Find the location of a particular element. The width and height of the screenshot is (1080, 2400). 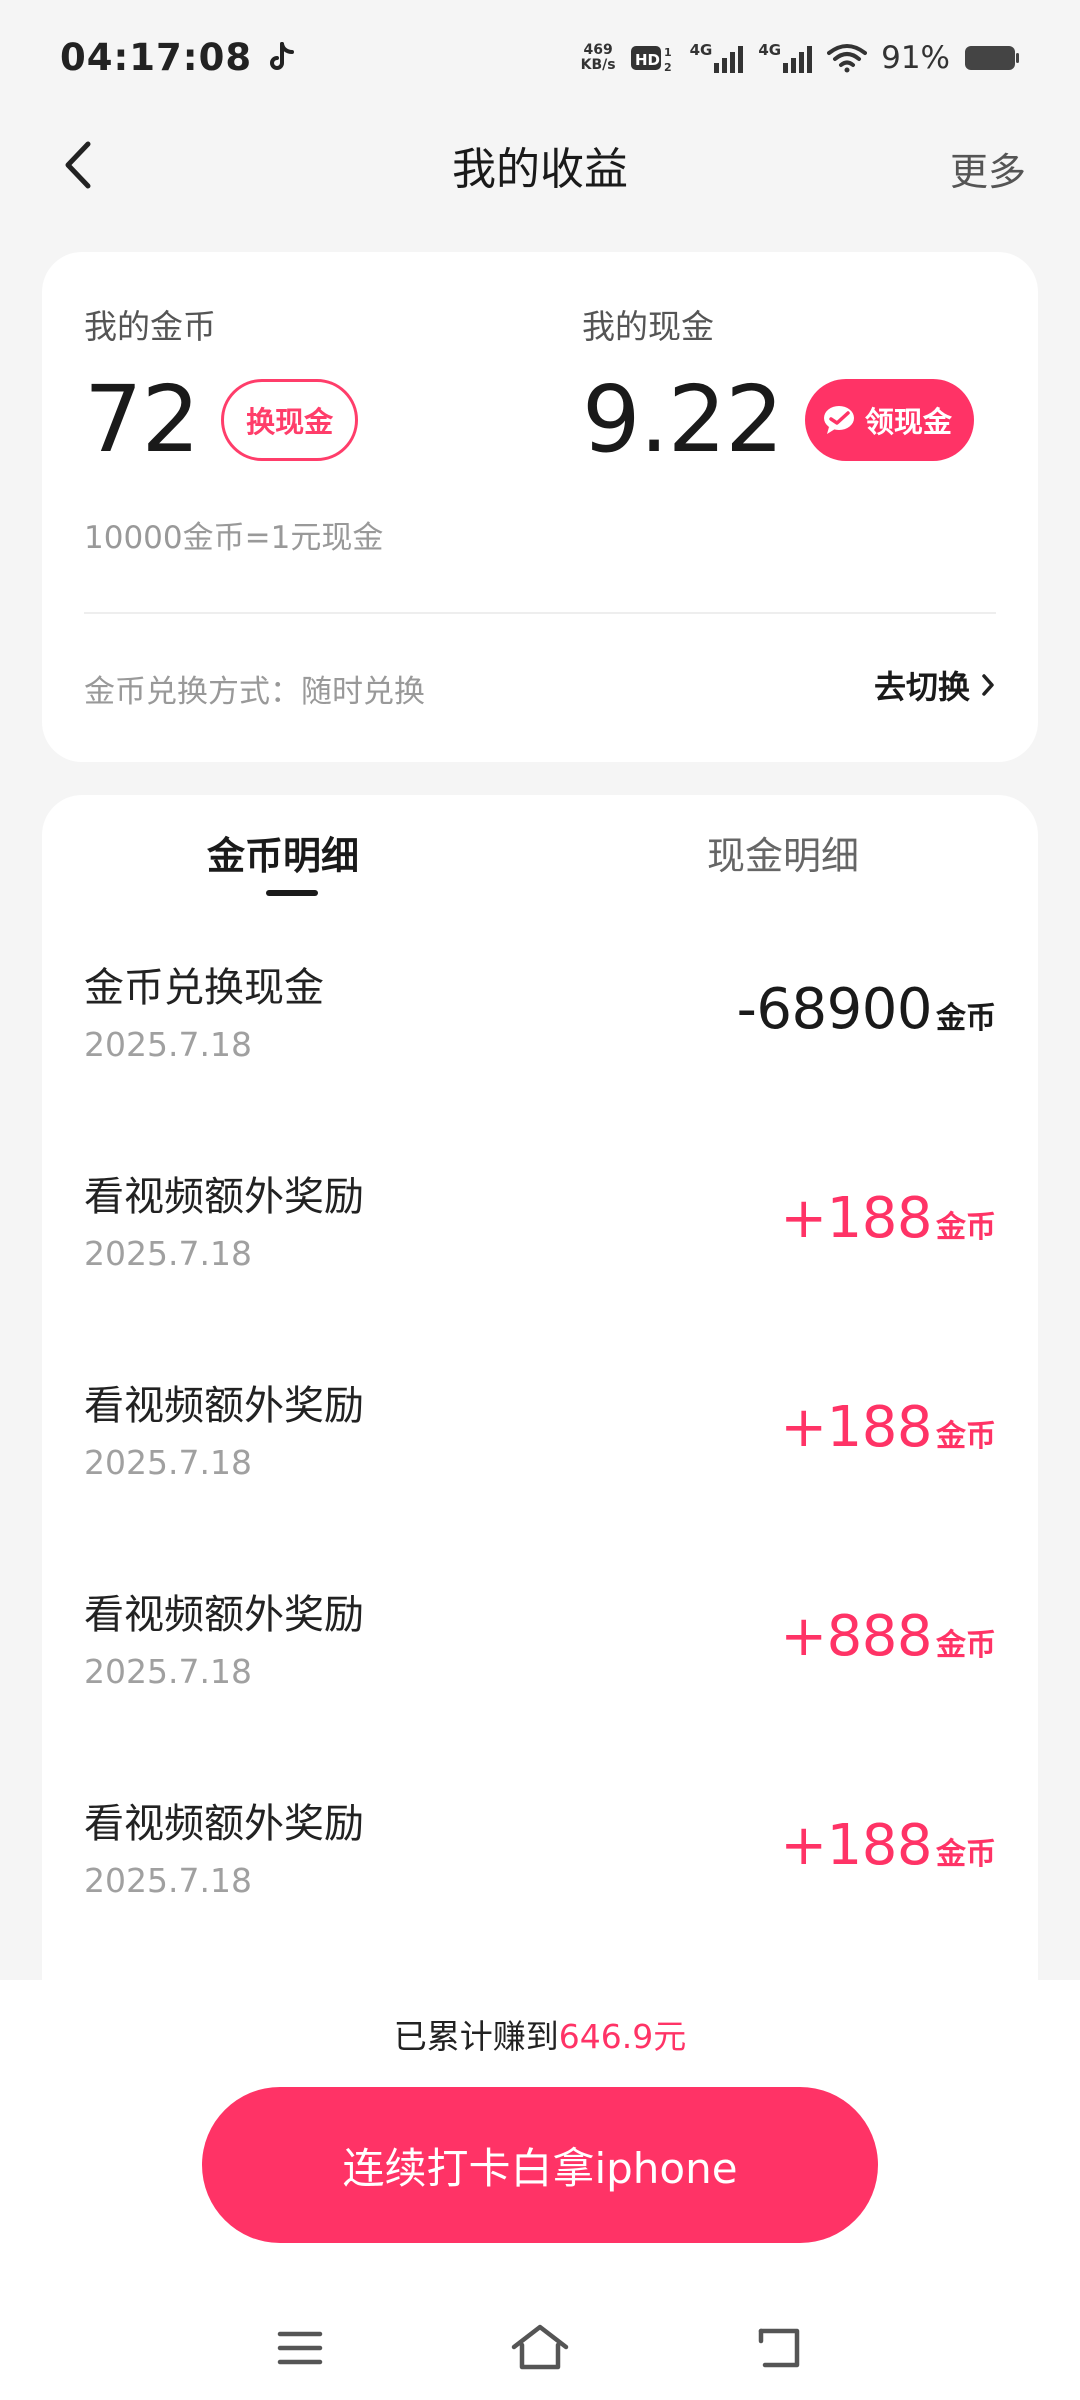

claim-cash-button: 领现金 is located at coordinates (889, 420).